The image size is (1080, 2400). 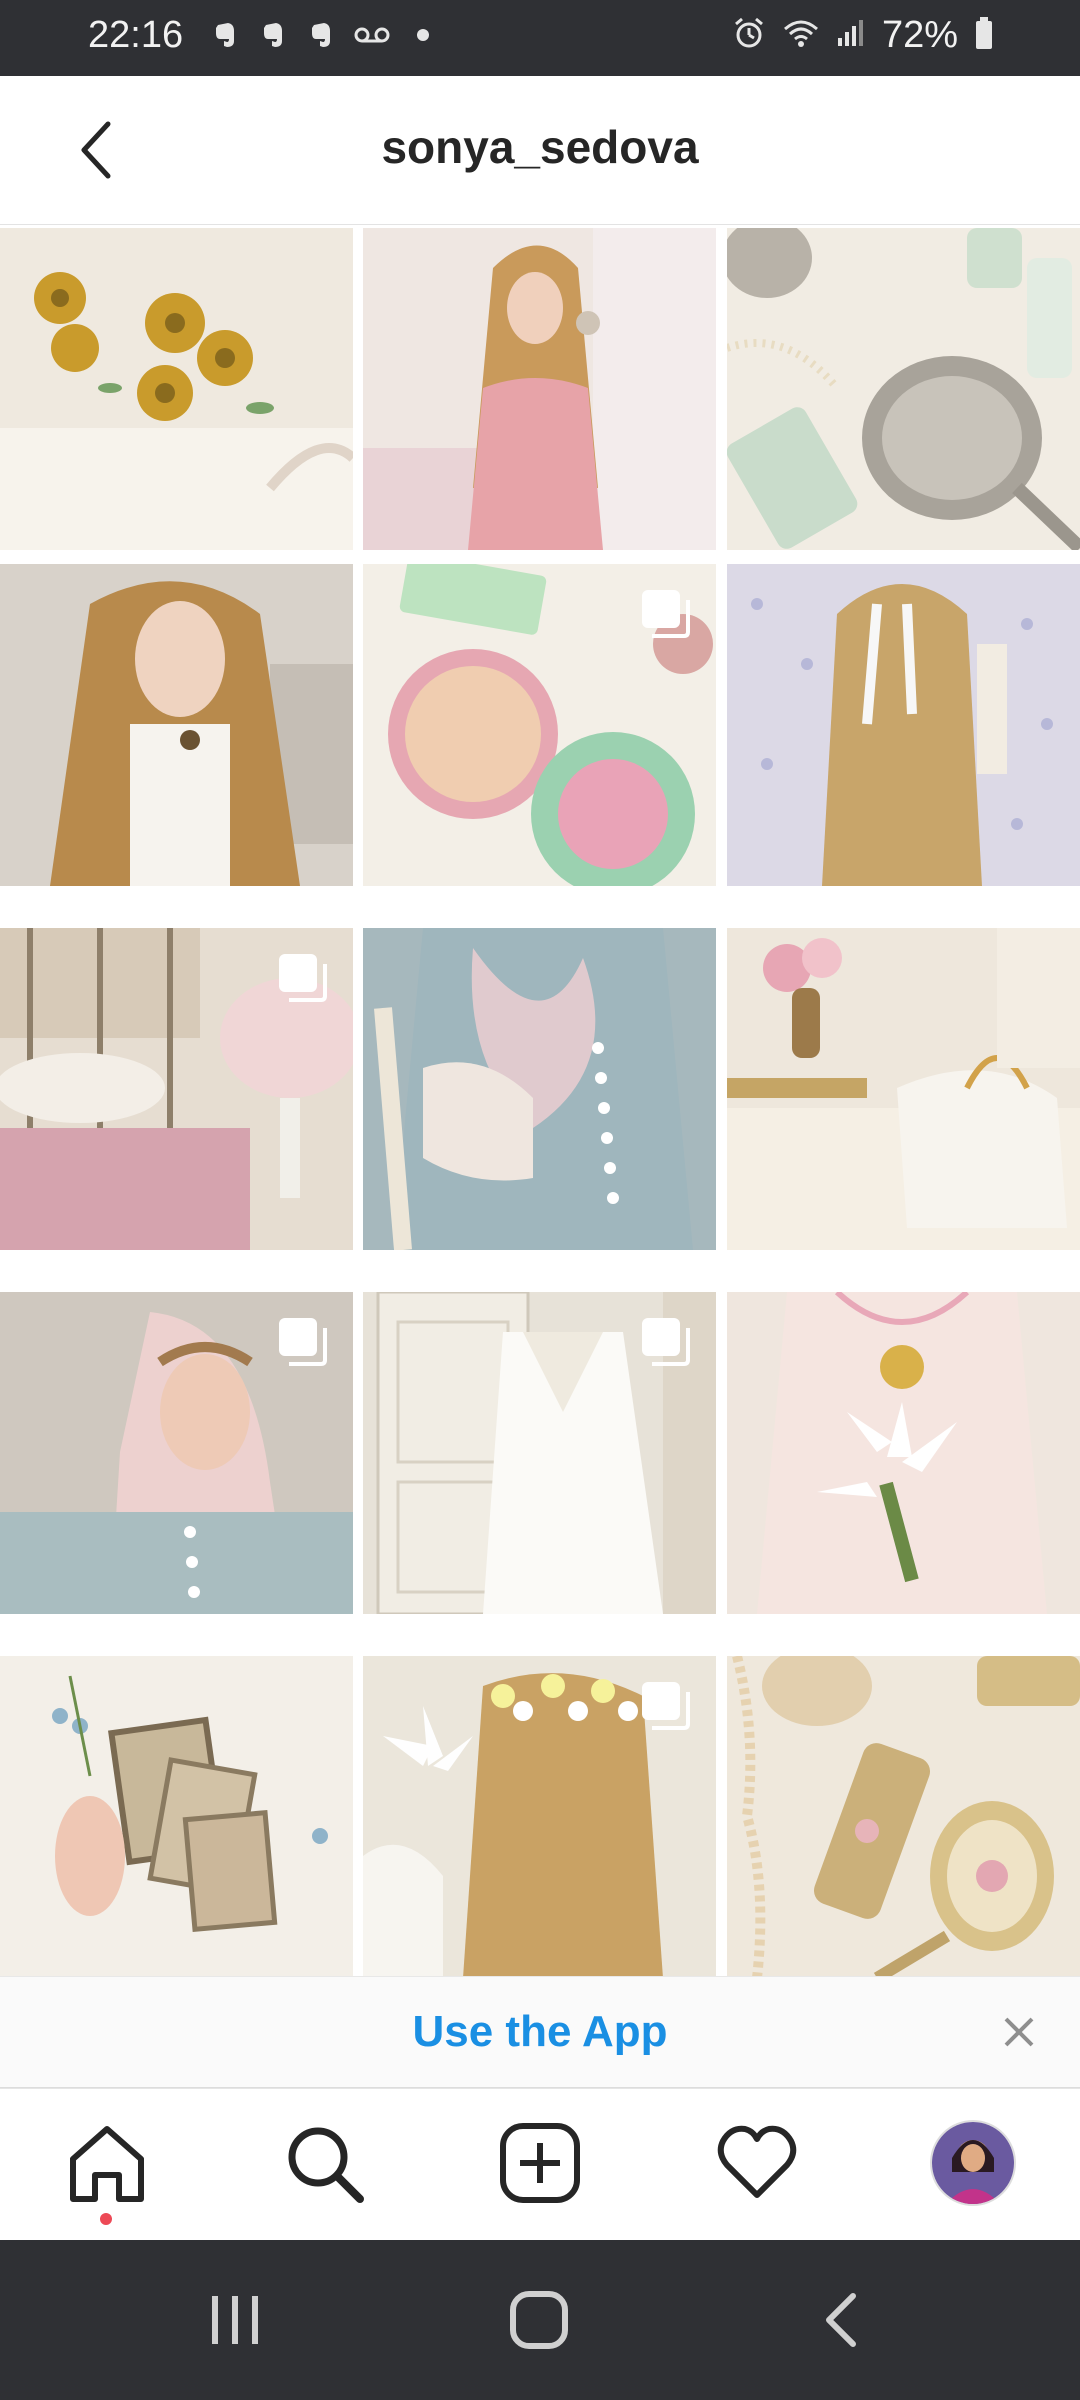 I want to click on recent-apps-icon, so click(x=235, y=2320).